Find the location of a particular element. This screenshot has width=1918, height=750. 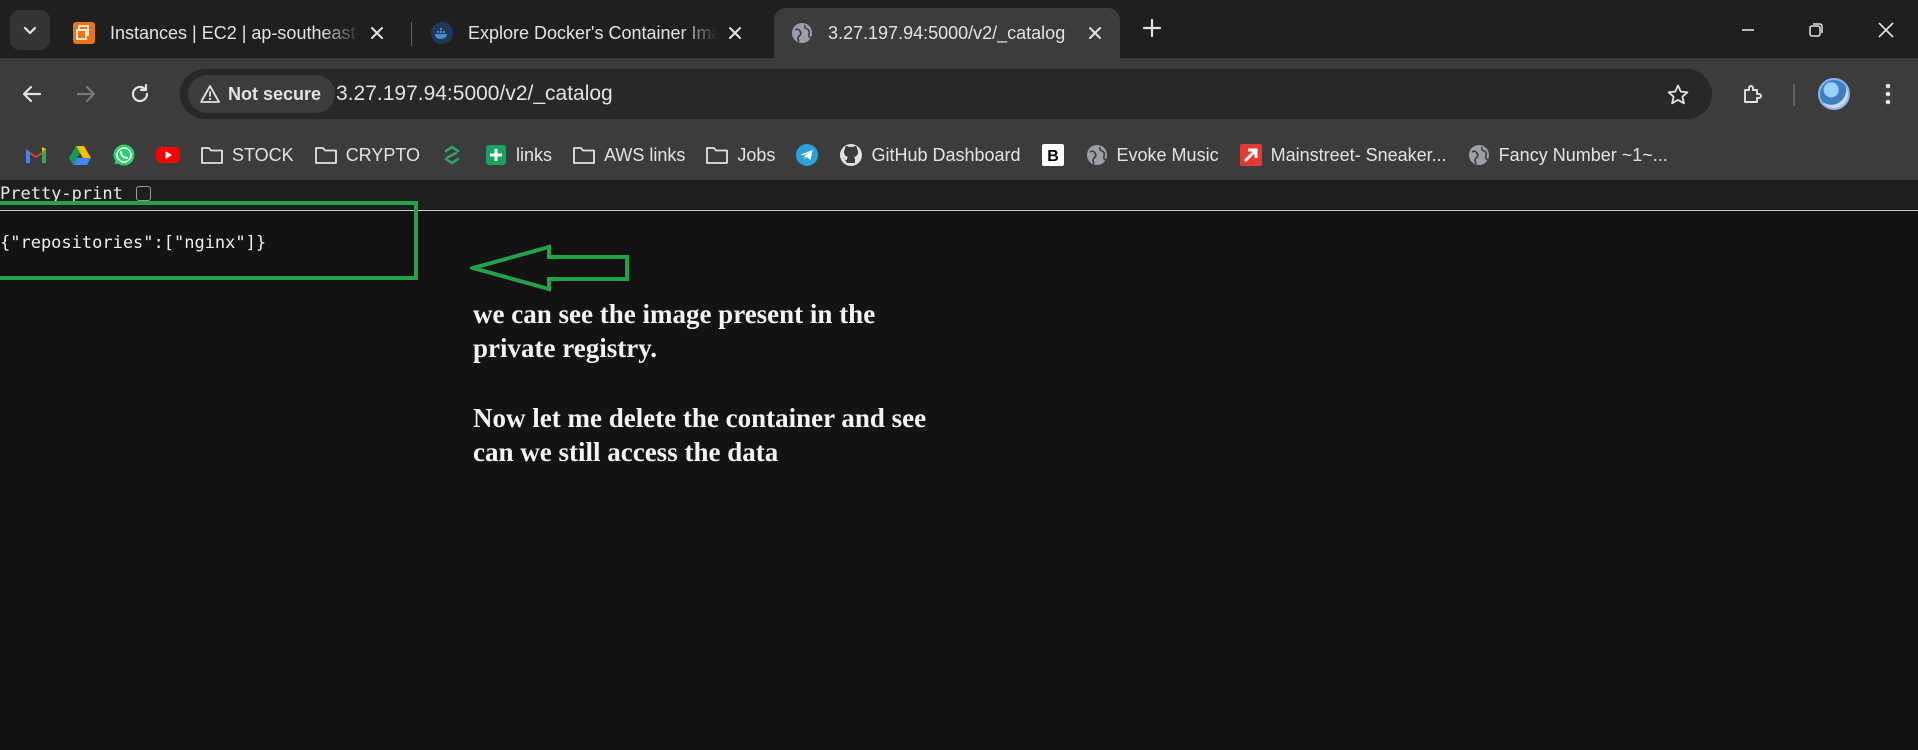

bookmark-label: links is located at coordinates (534, 154).